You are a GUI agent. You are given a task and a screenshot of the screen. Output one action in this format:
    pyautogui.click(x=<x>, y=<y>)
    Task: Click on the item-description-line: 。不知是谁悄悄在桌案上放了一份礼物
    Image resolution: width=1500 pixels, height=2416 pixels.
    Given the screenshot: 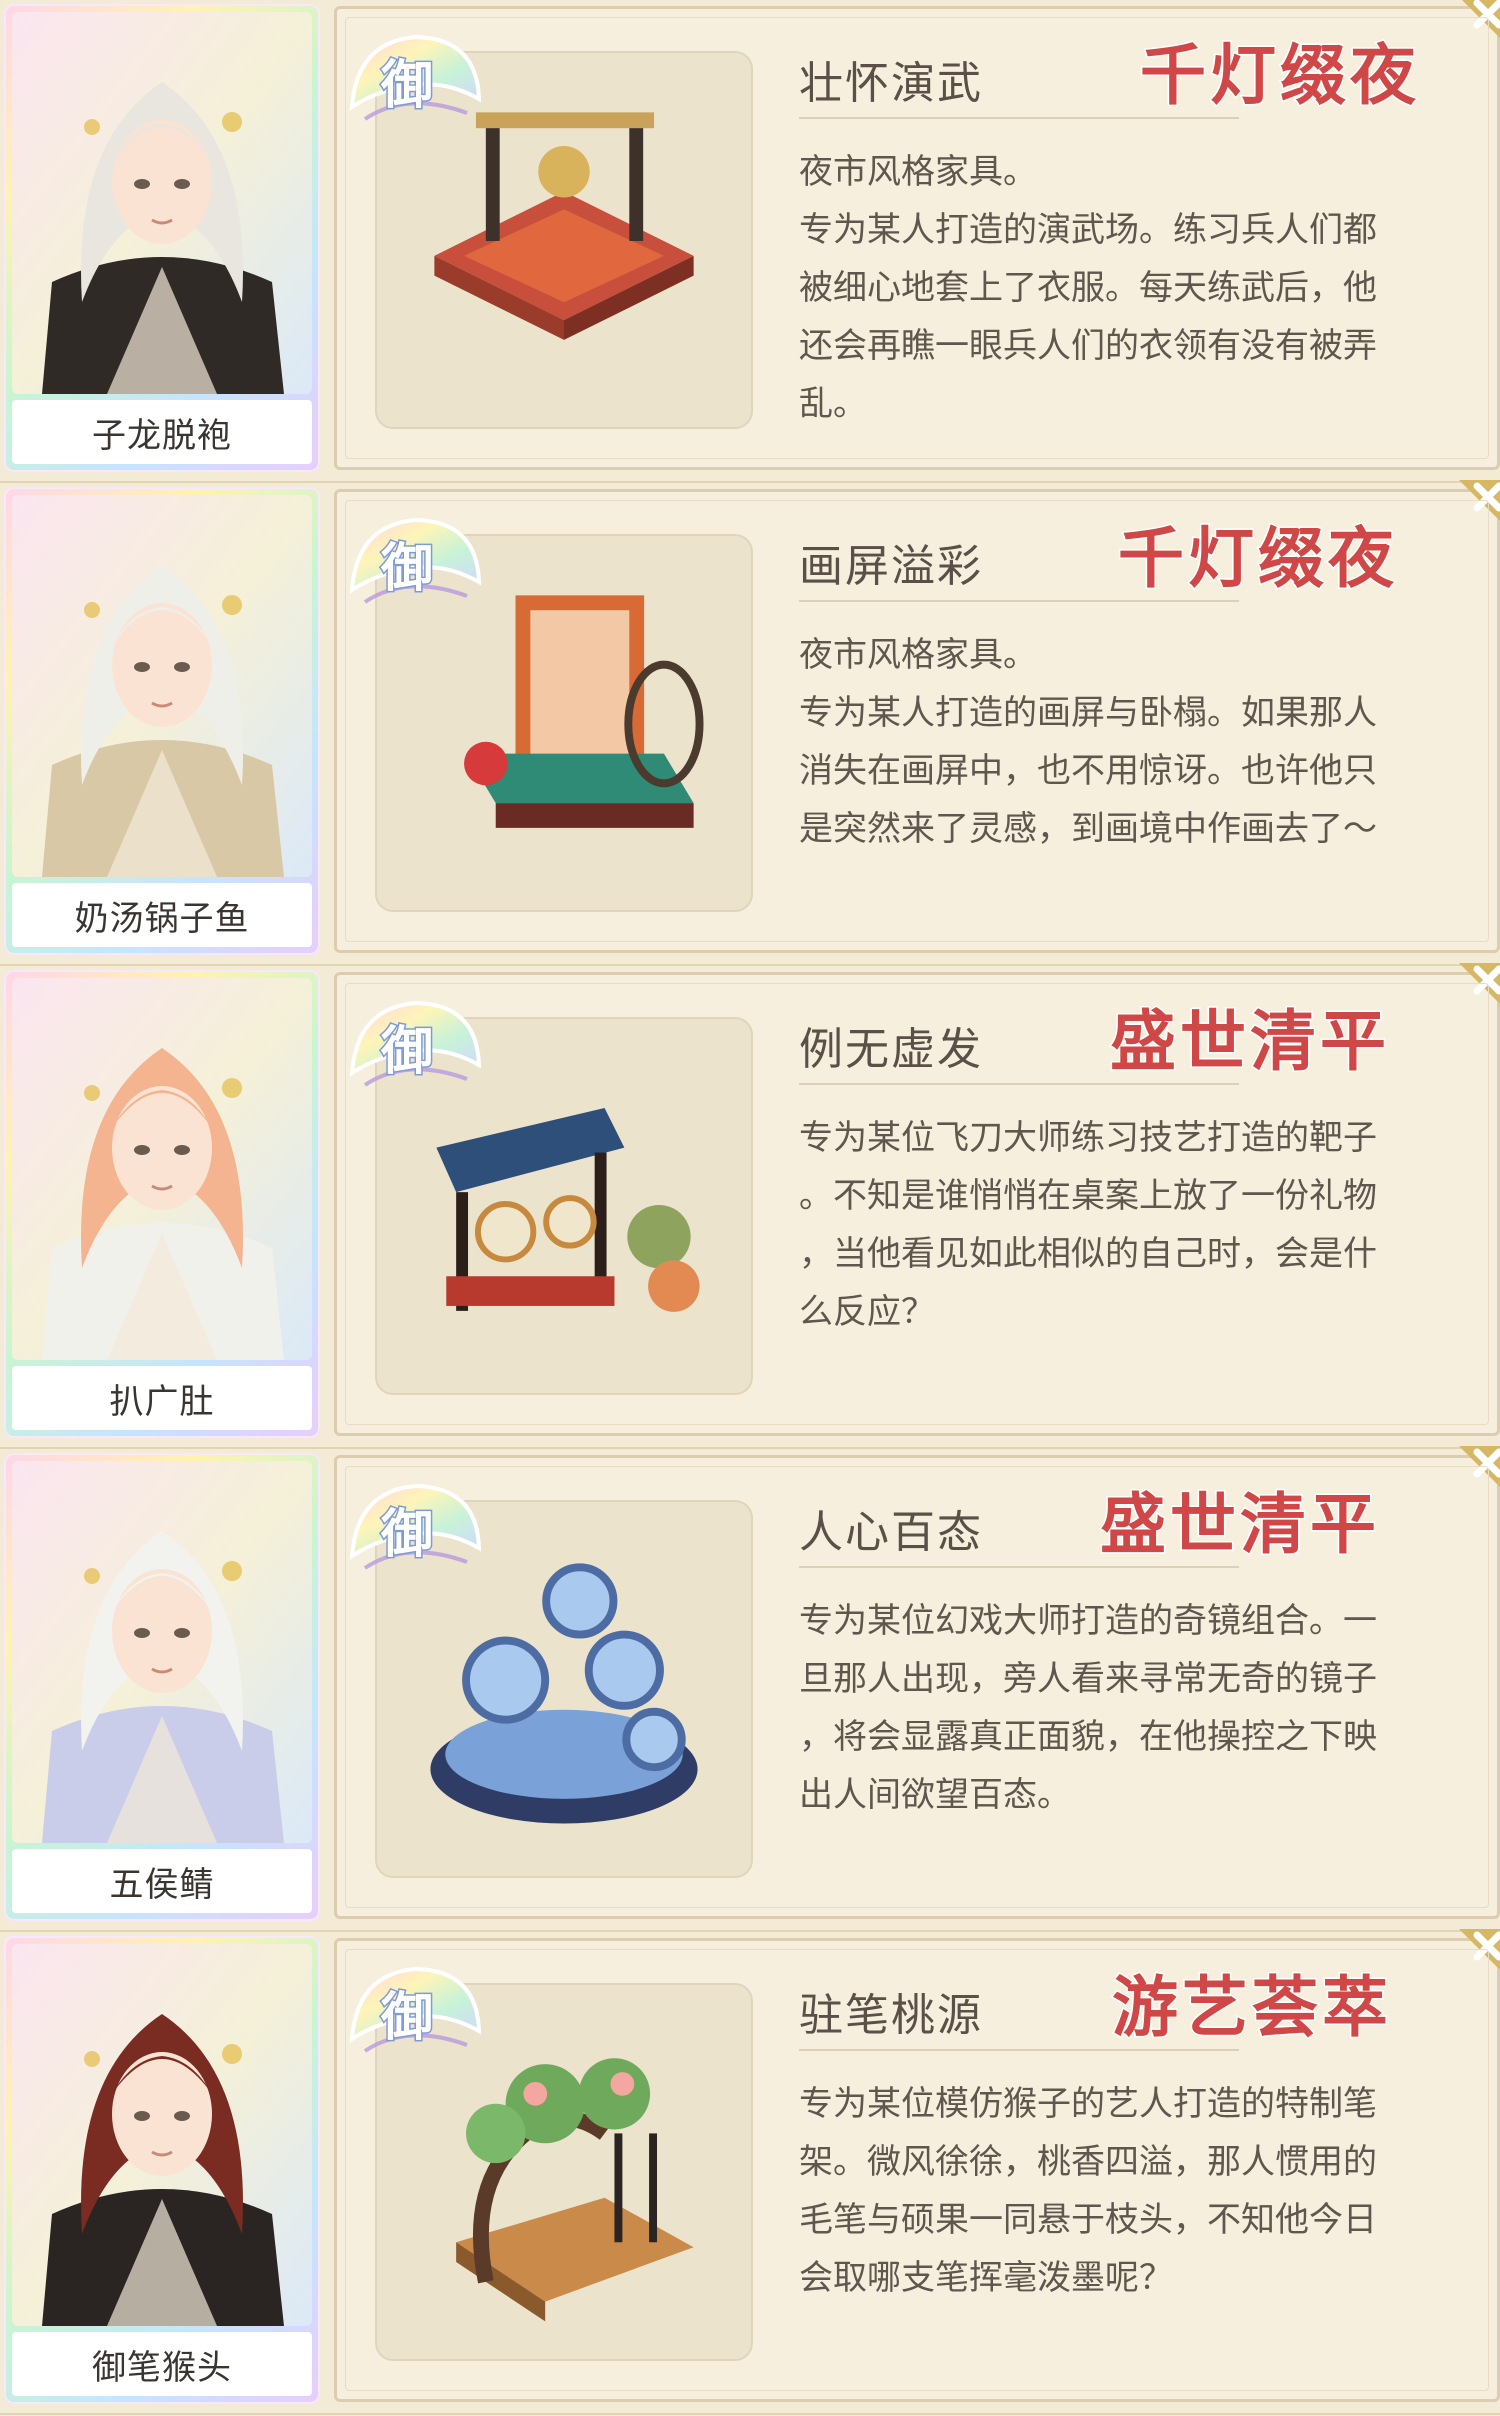 What is the action you would take?
    pyautogui.click(x=1088, y=1196)
    